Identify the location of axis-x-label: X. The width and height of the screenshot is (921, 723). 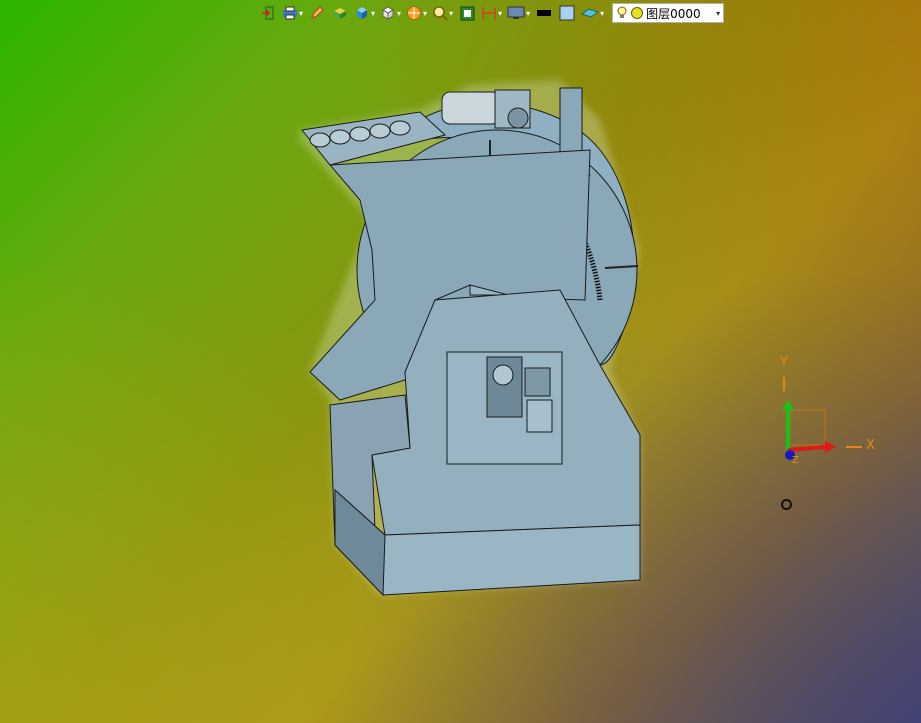
(870, 445).